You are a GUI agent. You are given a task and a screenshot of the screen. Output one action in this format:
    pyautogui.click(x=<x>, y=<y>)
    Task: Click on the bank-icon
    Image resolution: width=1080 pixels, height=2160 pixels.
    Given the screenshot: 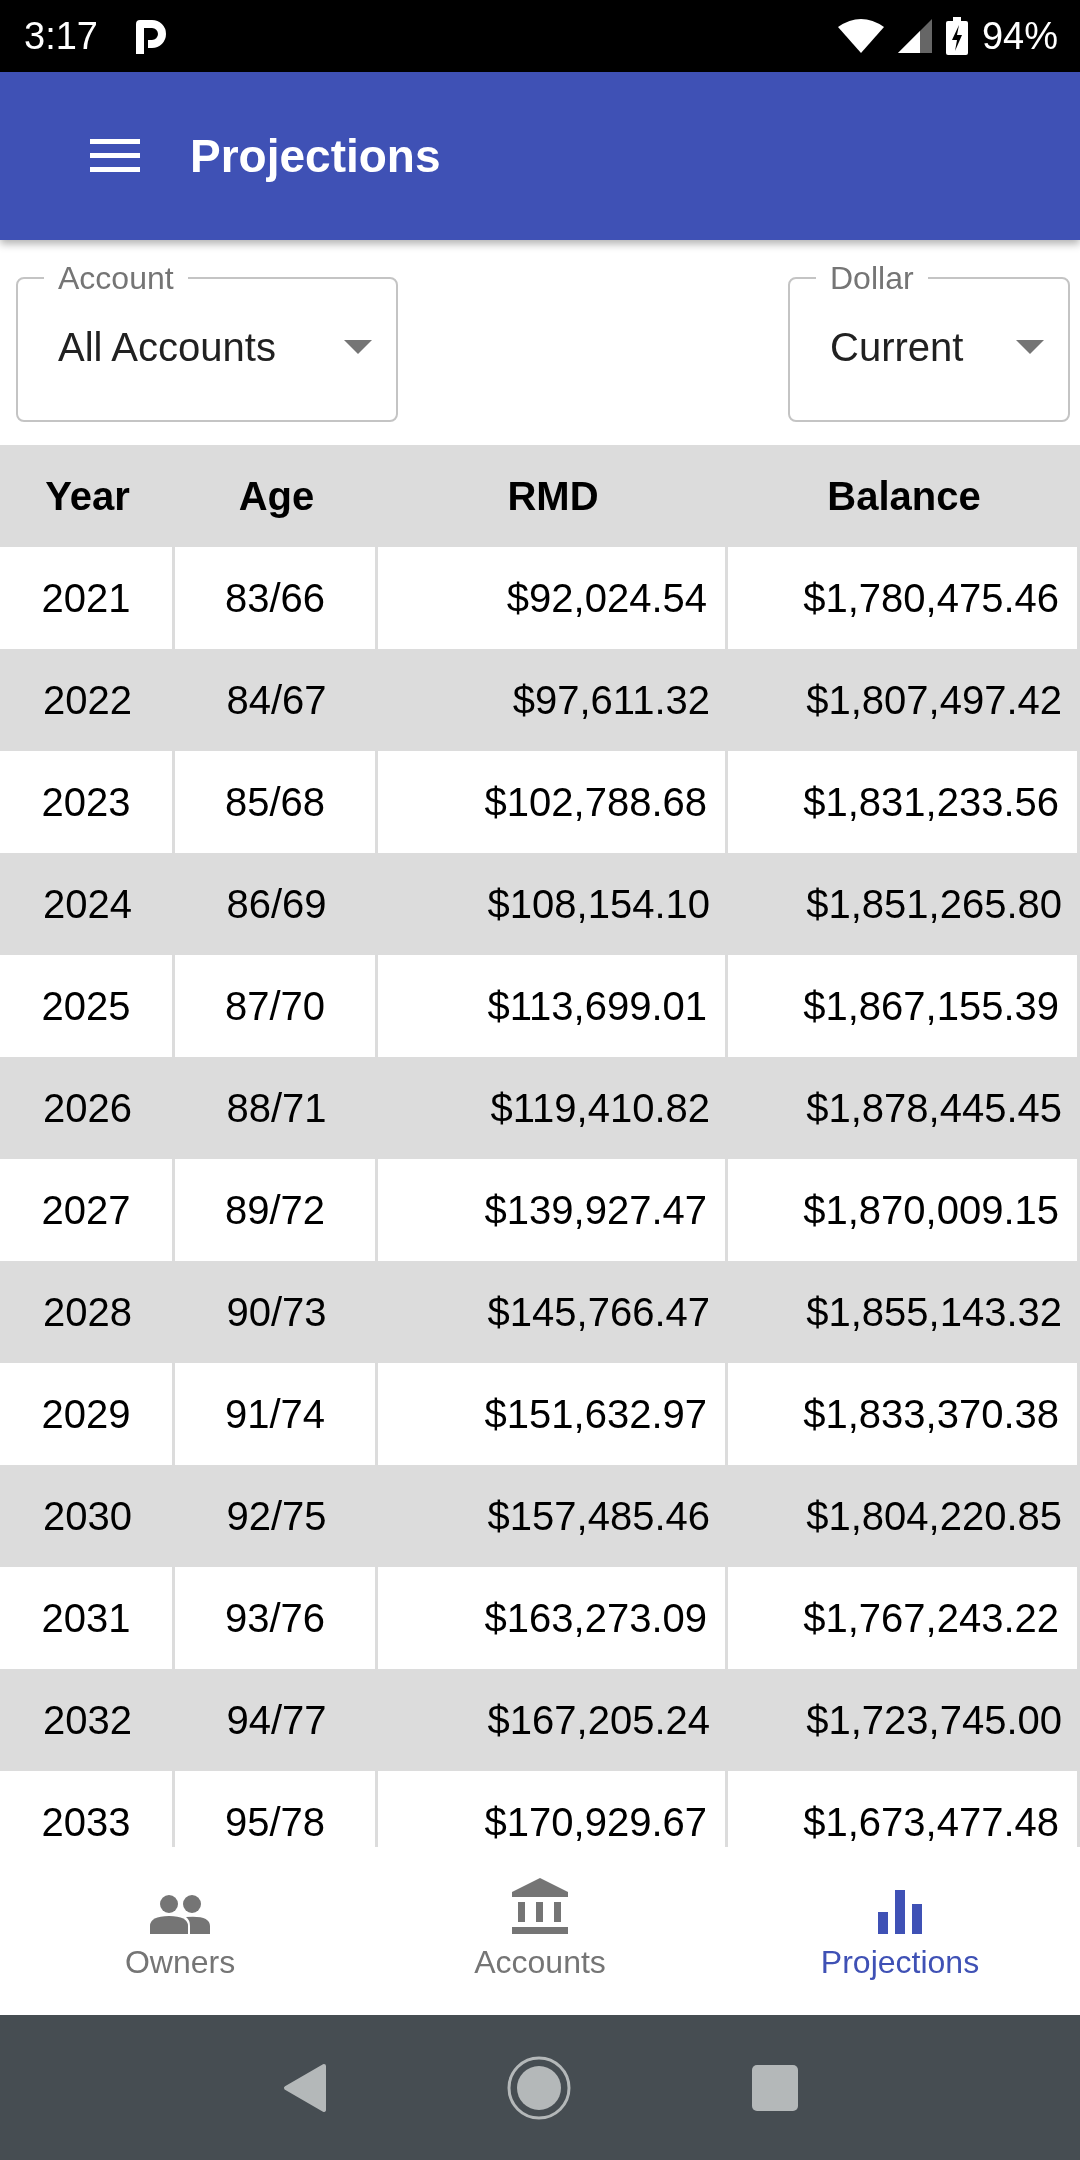 What is the action you would take?
    pyautogui.click(x=540, y=1906)
    